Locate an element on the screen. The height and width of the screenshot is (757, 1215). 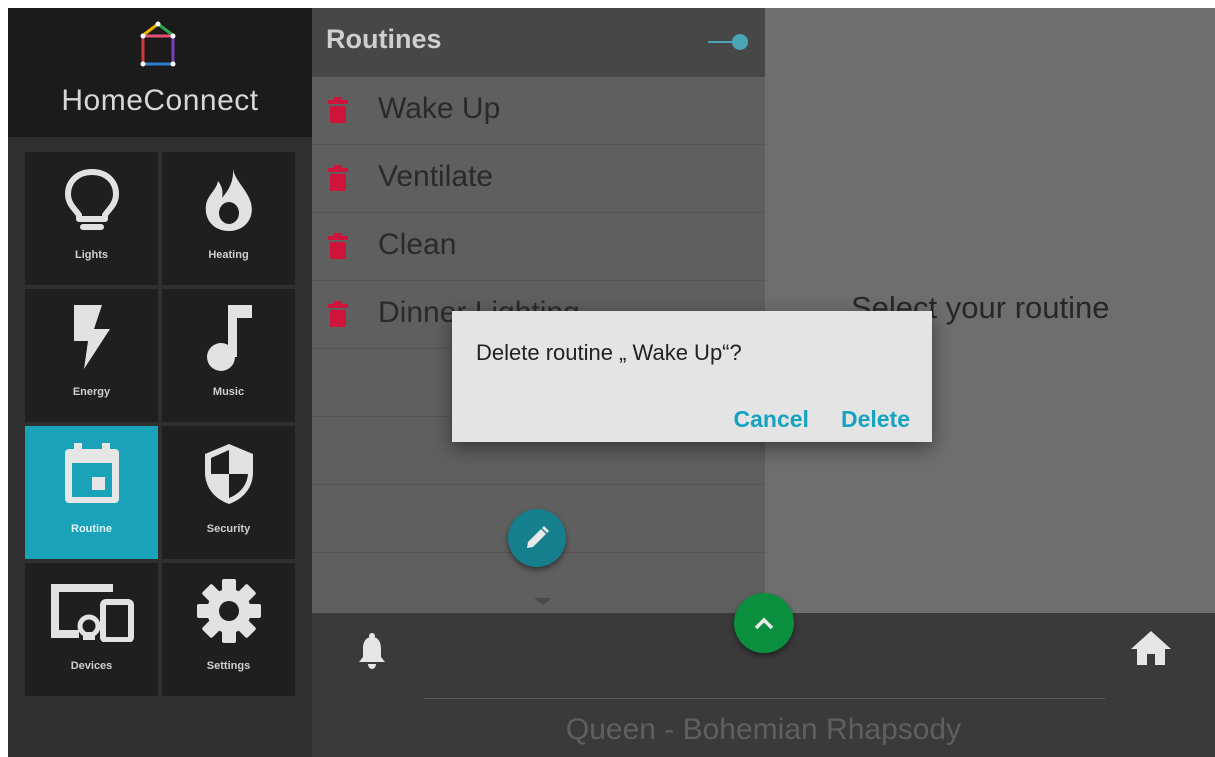
tile-security: Security is located at coordinates (228, 492).